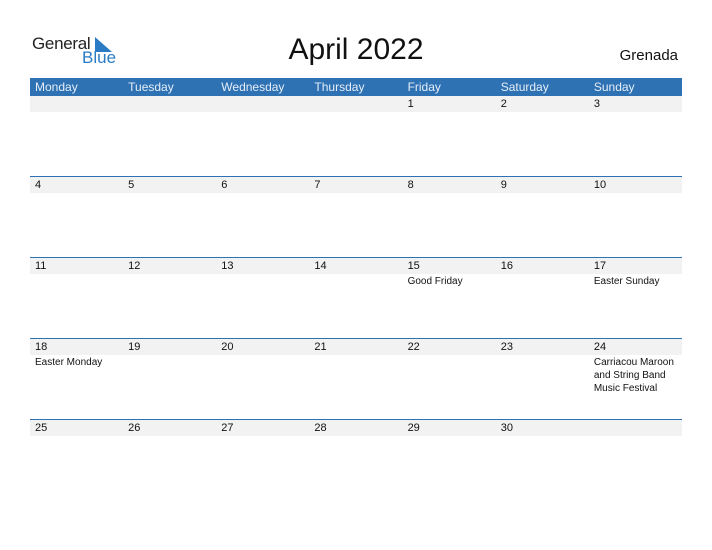 The width and height of the screenshot is (712, 550). Describe the element at coordinates (635, 136) in the screenshot. I see `day-cell: 3` at that location.